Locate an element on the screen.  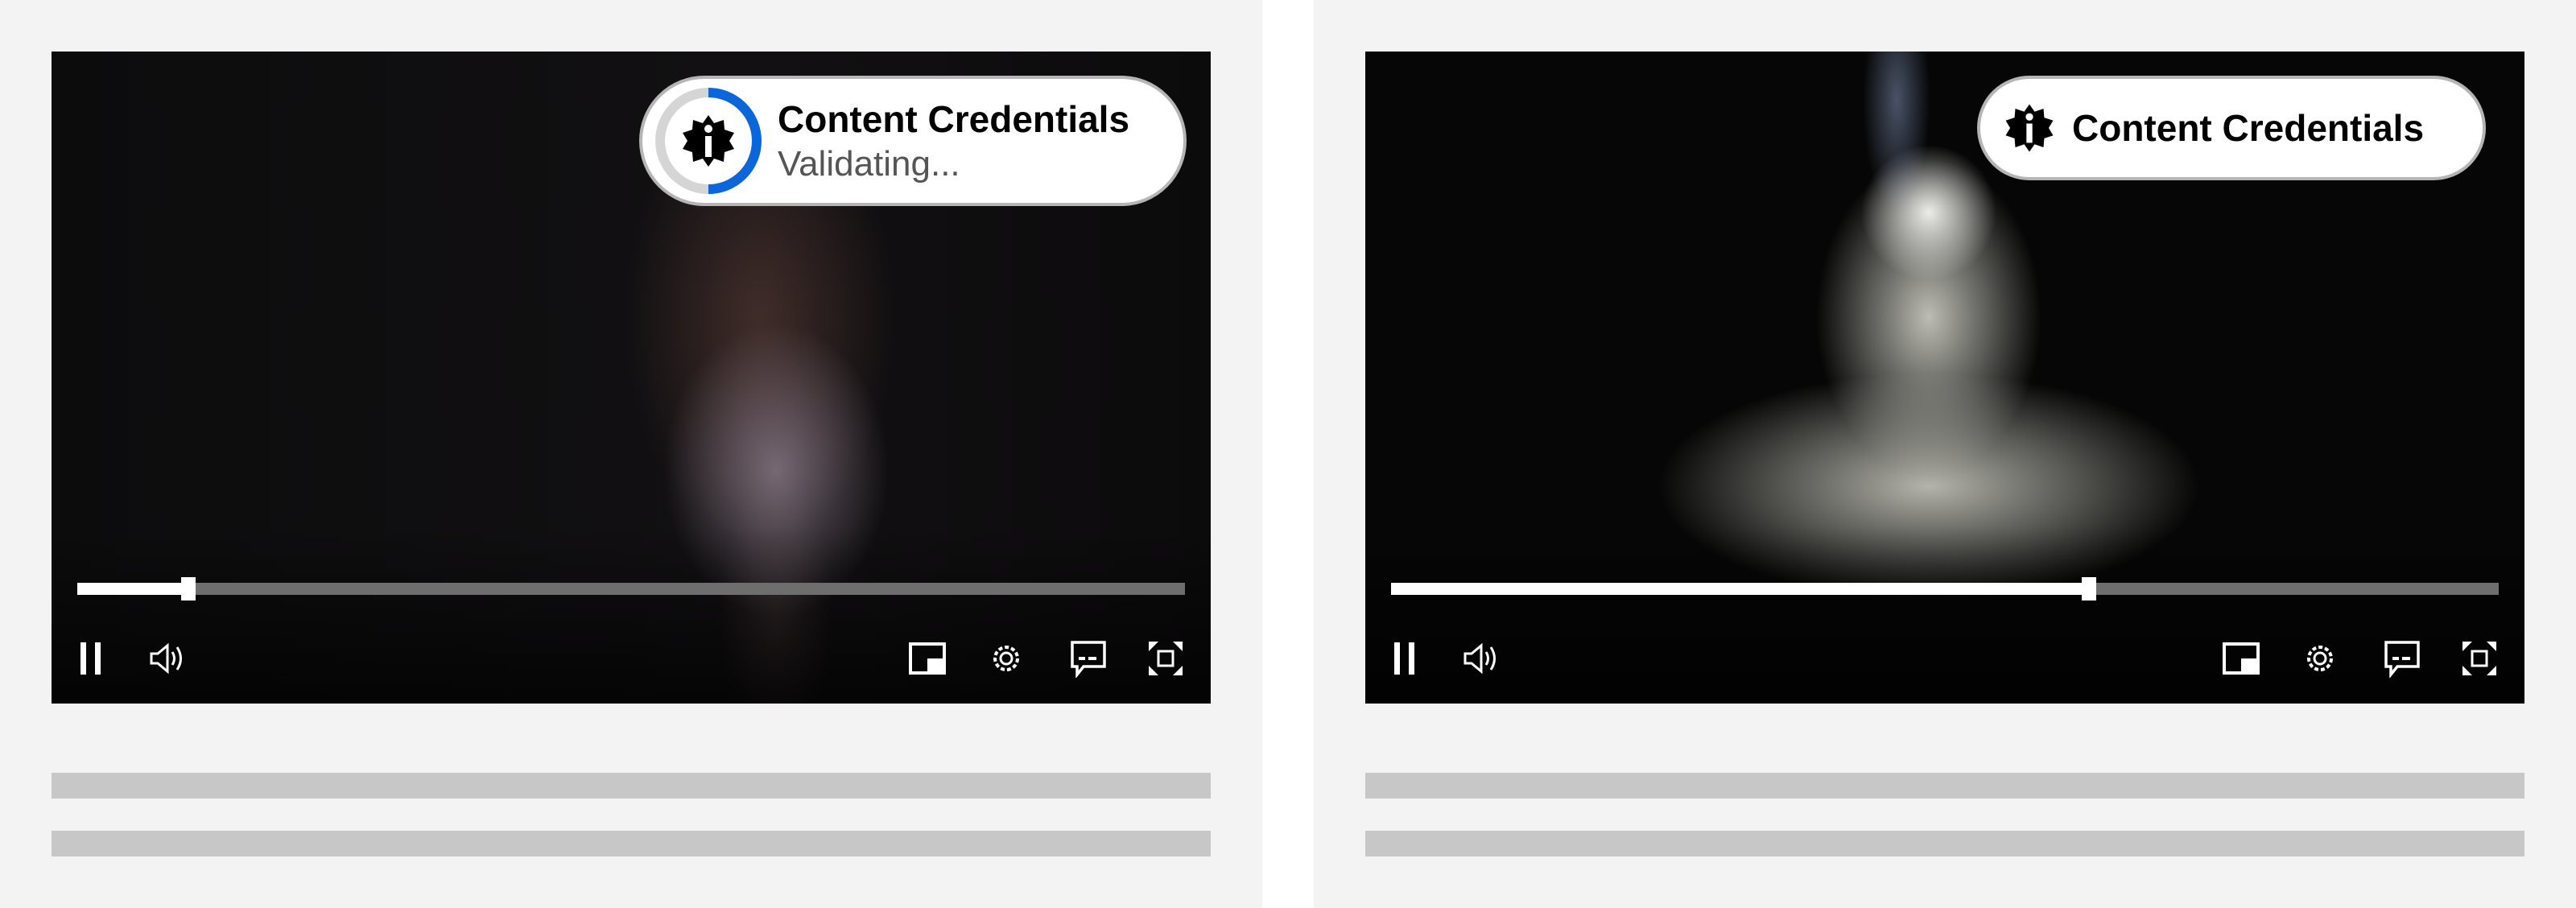
content-credentials-badge: Content Credentials is located at coordinates (2231, 128).